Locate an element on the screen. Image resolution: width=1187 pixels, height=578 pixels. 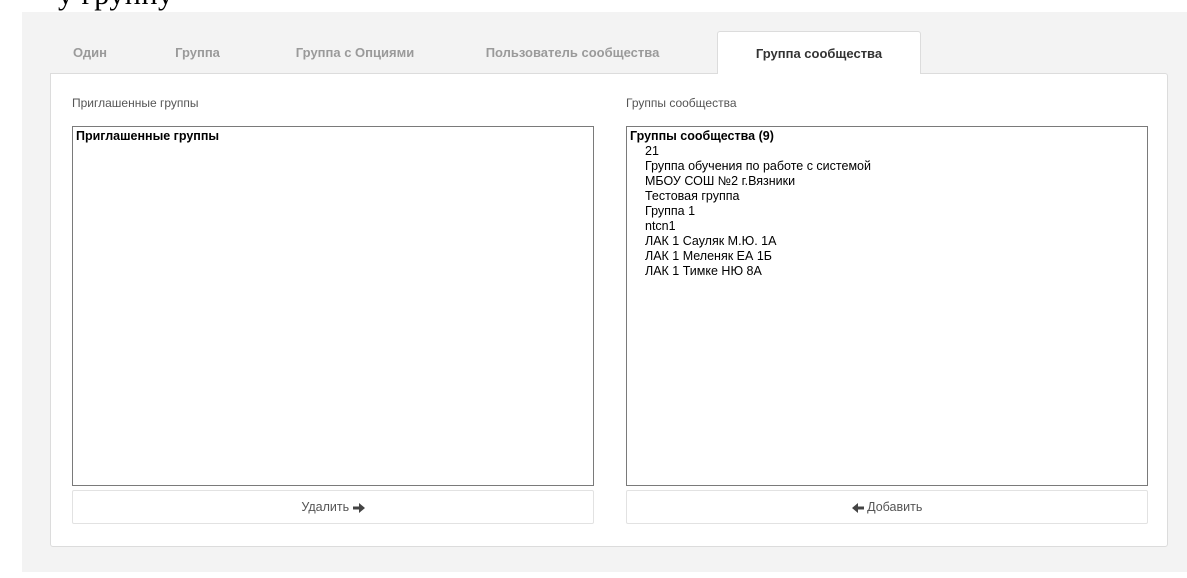
tab-one: Один is located at coordinates (90, 52).